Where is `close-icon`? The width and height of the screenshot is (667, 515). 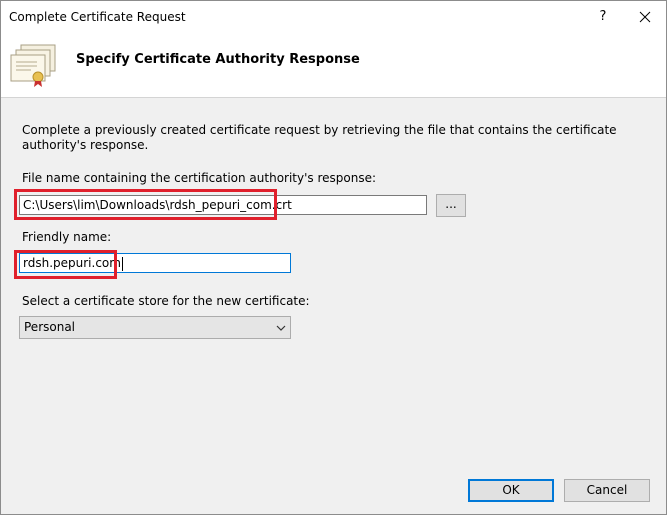
close-icon is located at coordinates (645, 17).